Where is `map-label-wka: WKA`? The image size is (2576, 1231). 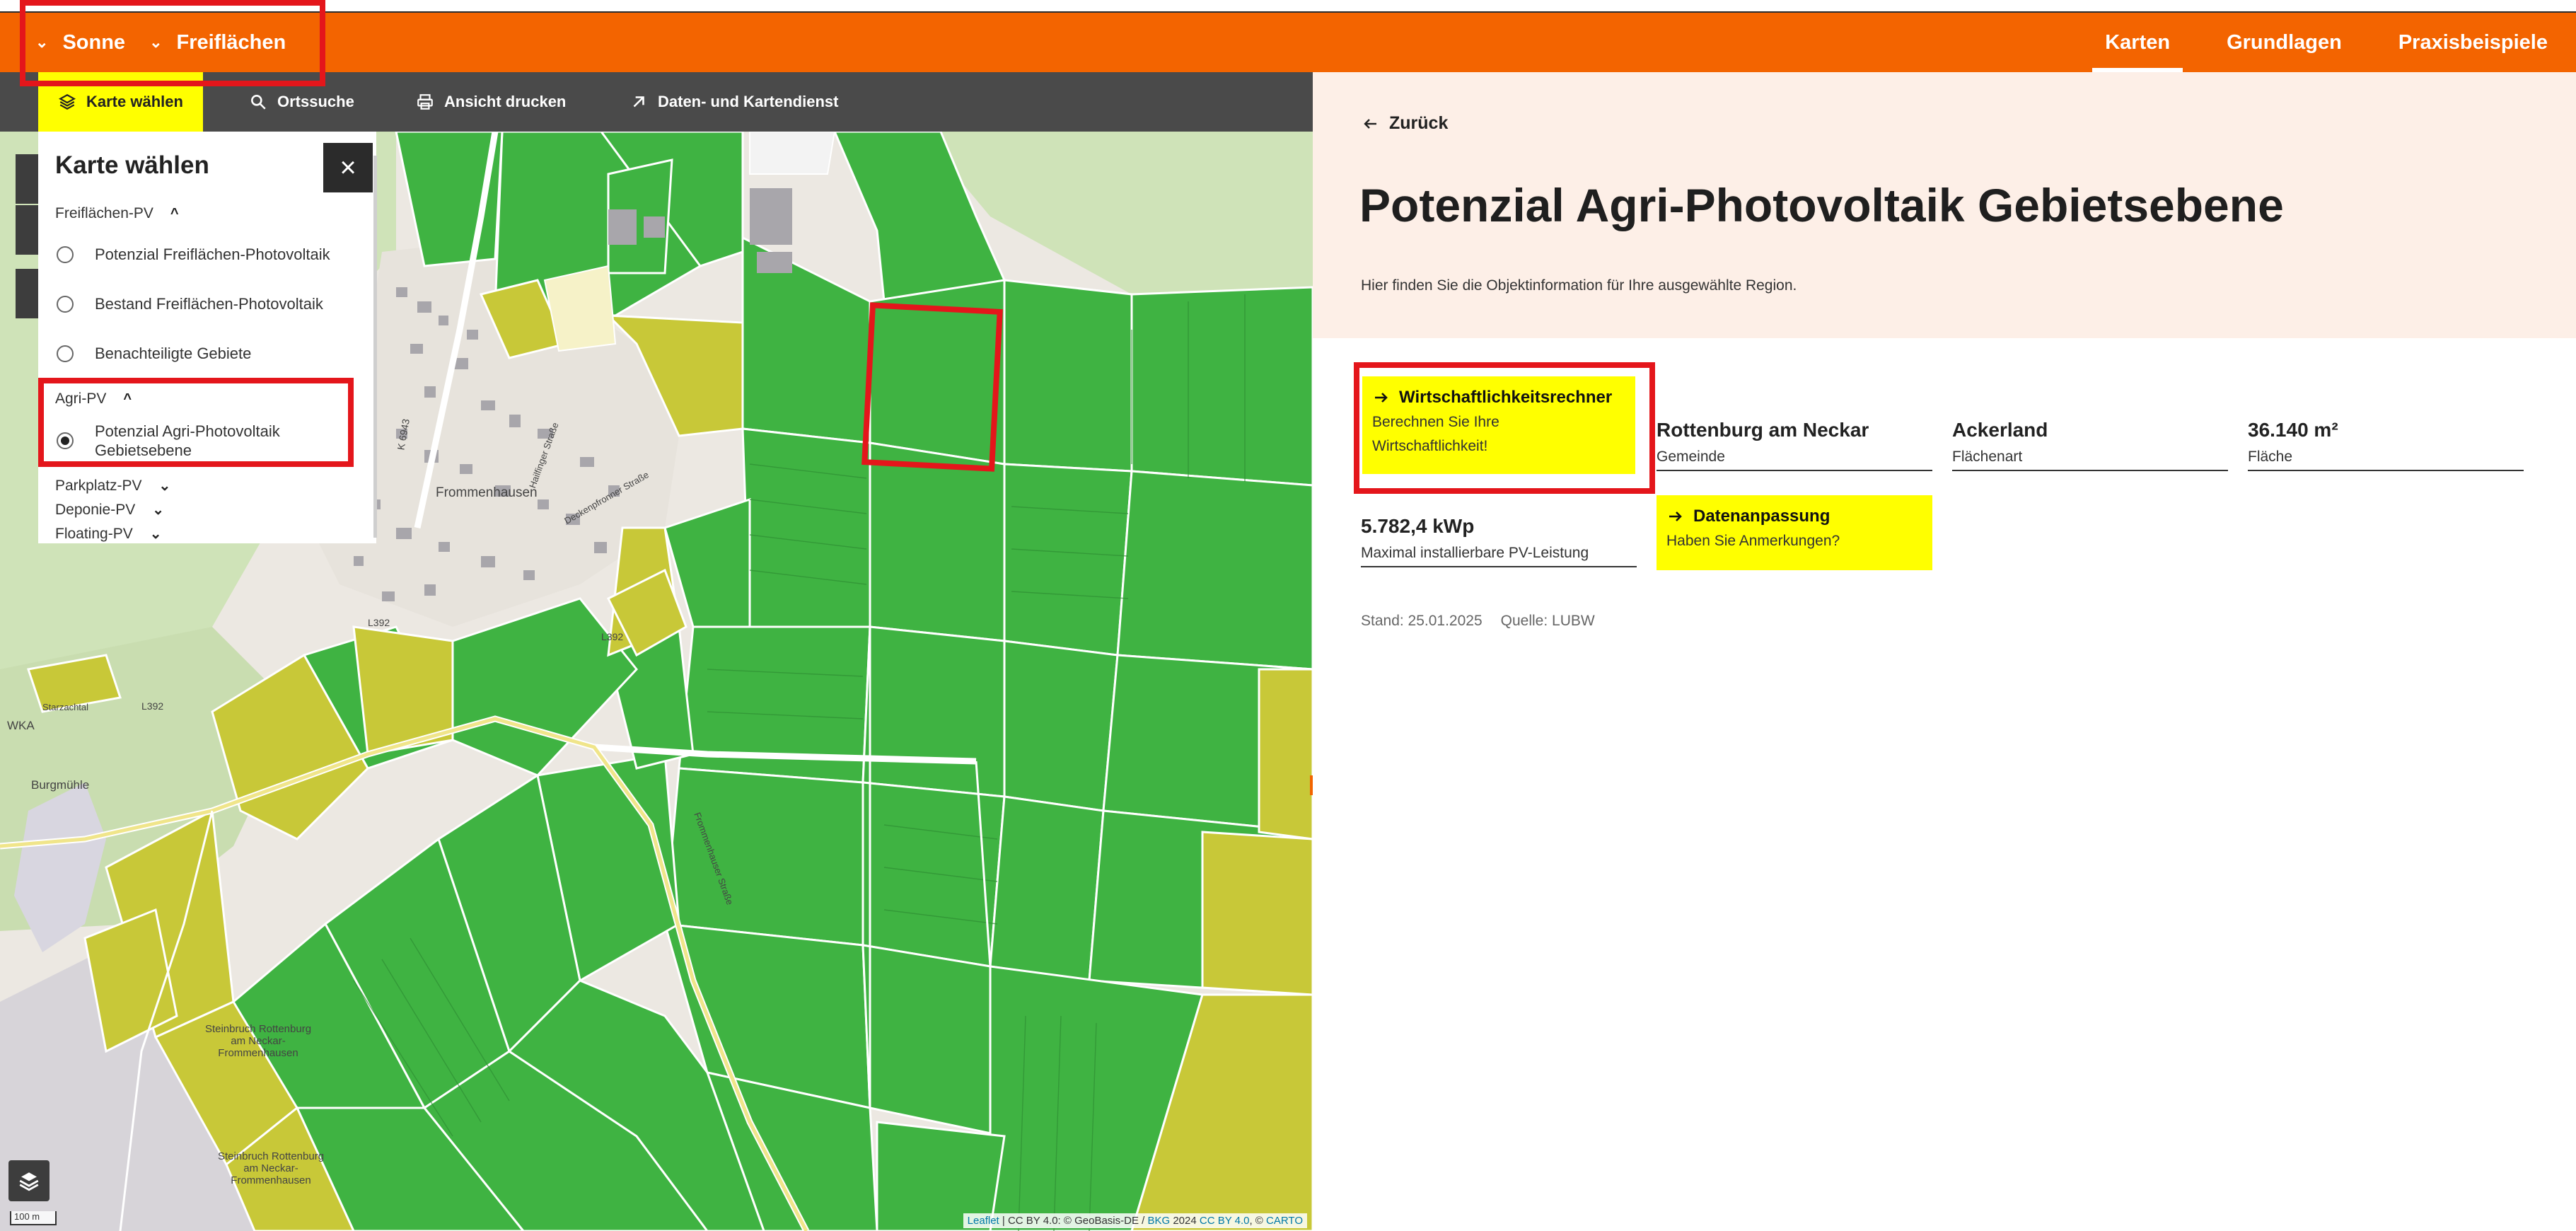 map-label-wka: WKA is located at coordinates (21, 725).